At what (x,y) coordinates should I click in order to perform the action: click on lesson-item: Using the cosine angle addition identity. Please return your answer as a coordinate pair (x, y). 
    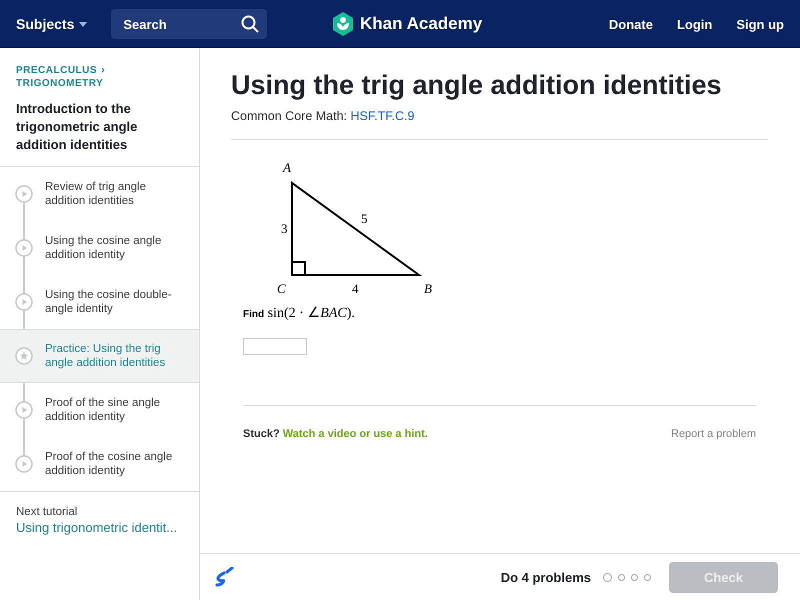
    Looking at the image, I should click on (99, 248).